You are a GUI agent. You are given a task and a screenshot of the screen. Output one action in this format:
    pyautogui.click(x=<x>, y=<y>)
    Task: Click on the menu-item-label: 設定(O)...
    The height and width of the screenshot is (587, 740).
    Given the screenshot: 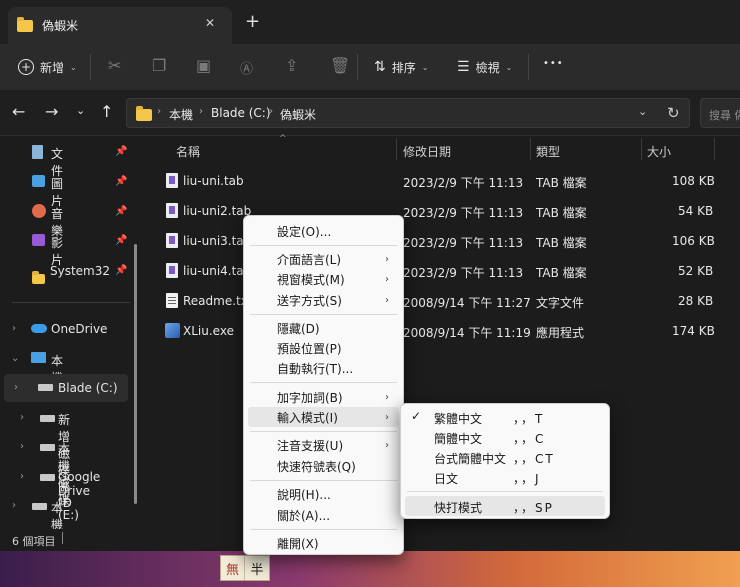 What is the action you would take?
    pyautogui.click(x=304, y=231)
    